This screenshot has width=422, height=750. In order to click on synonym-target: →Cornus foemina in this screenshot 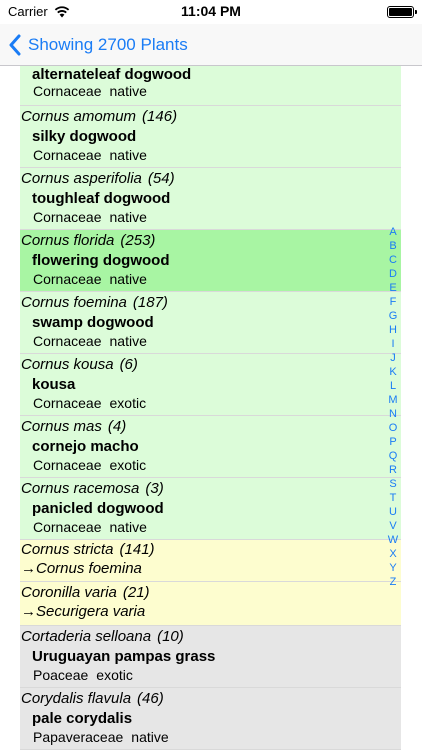, I will do `click(81, 568)`.